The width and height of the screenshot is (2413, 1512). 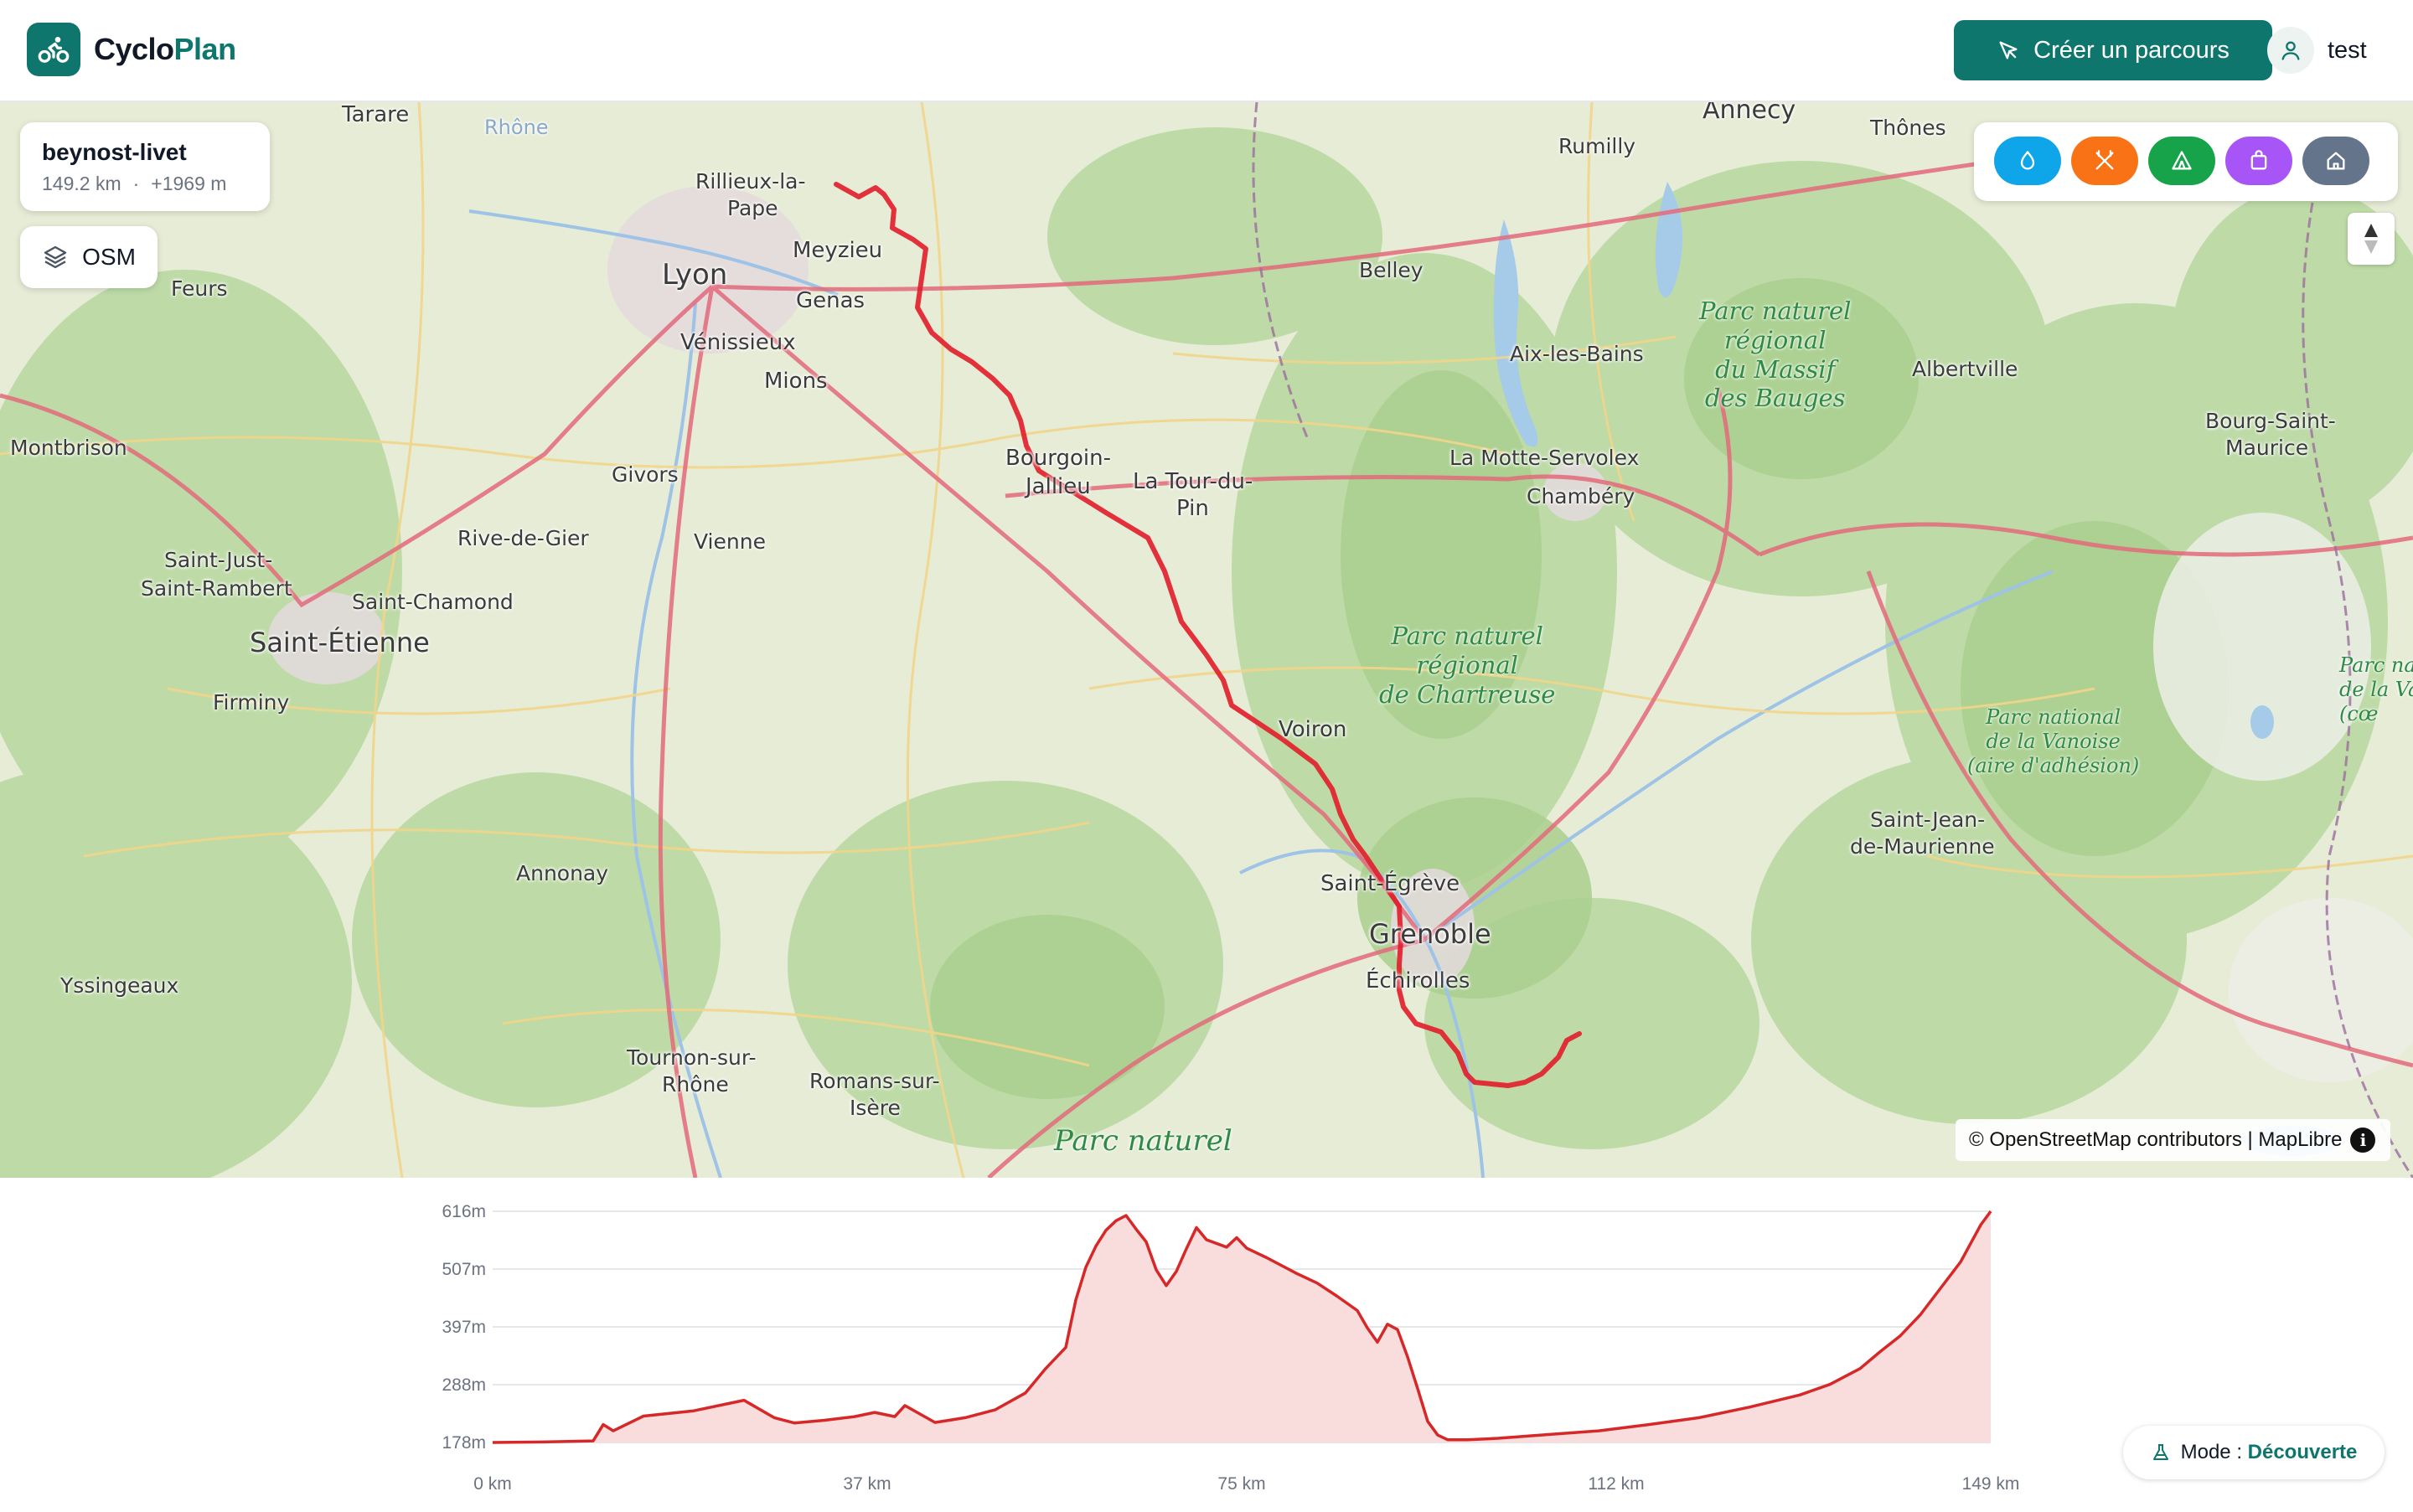 I want to click on shop-filter-button, so click(x=2258, y=161).